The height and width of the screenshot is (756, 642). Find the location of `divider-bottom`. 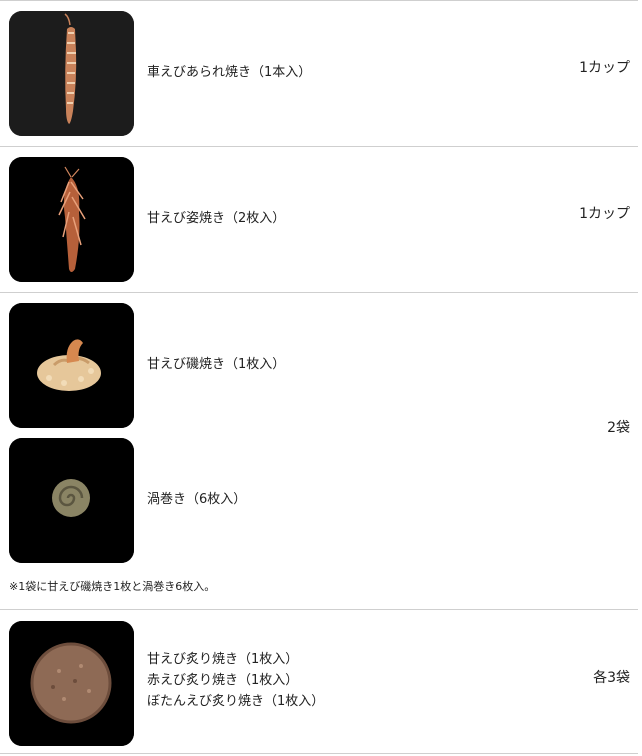

divider-bottom is located at coordinates (319, 753).